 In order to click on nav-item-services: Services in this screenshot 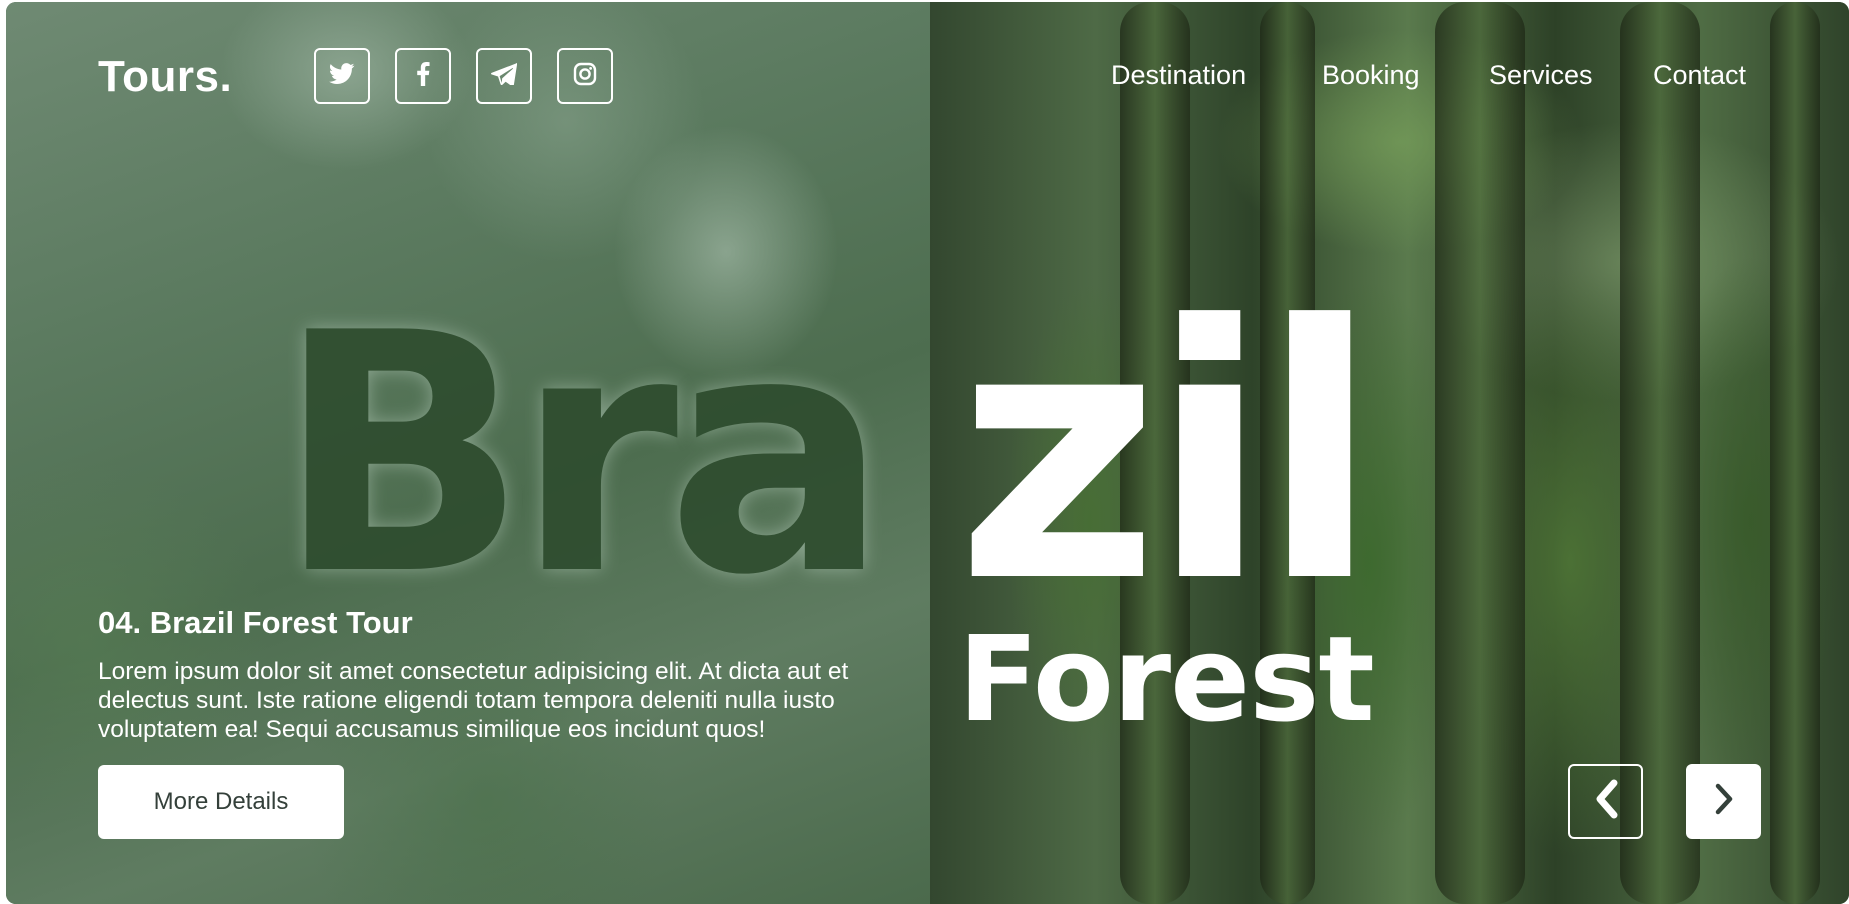, I will do `click(1541, 75)`.